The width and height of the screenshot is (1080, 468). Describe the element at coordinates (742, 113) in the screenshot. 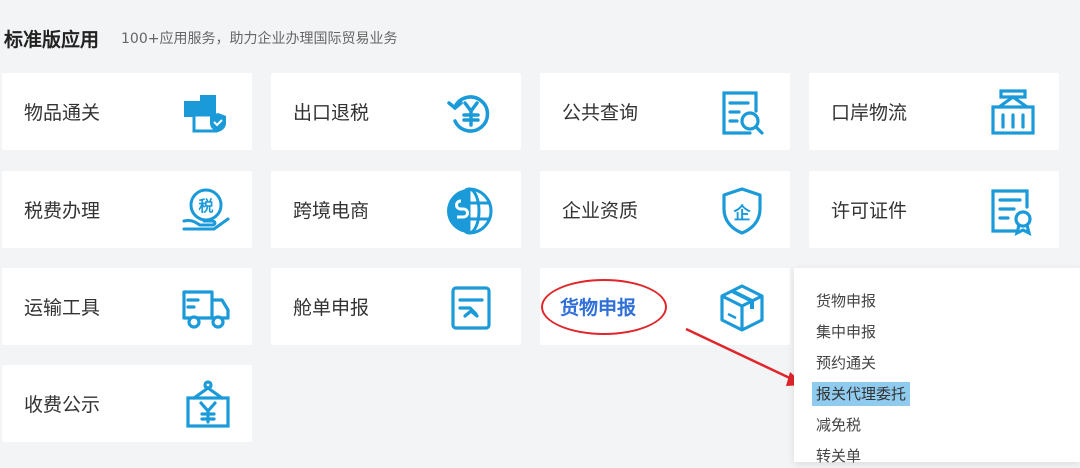

I see `public-query-icon` at that location.